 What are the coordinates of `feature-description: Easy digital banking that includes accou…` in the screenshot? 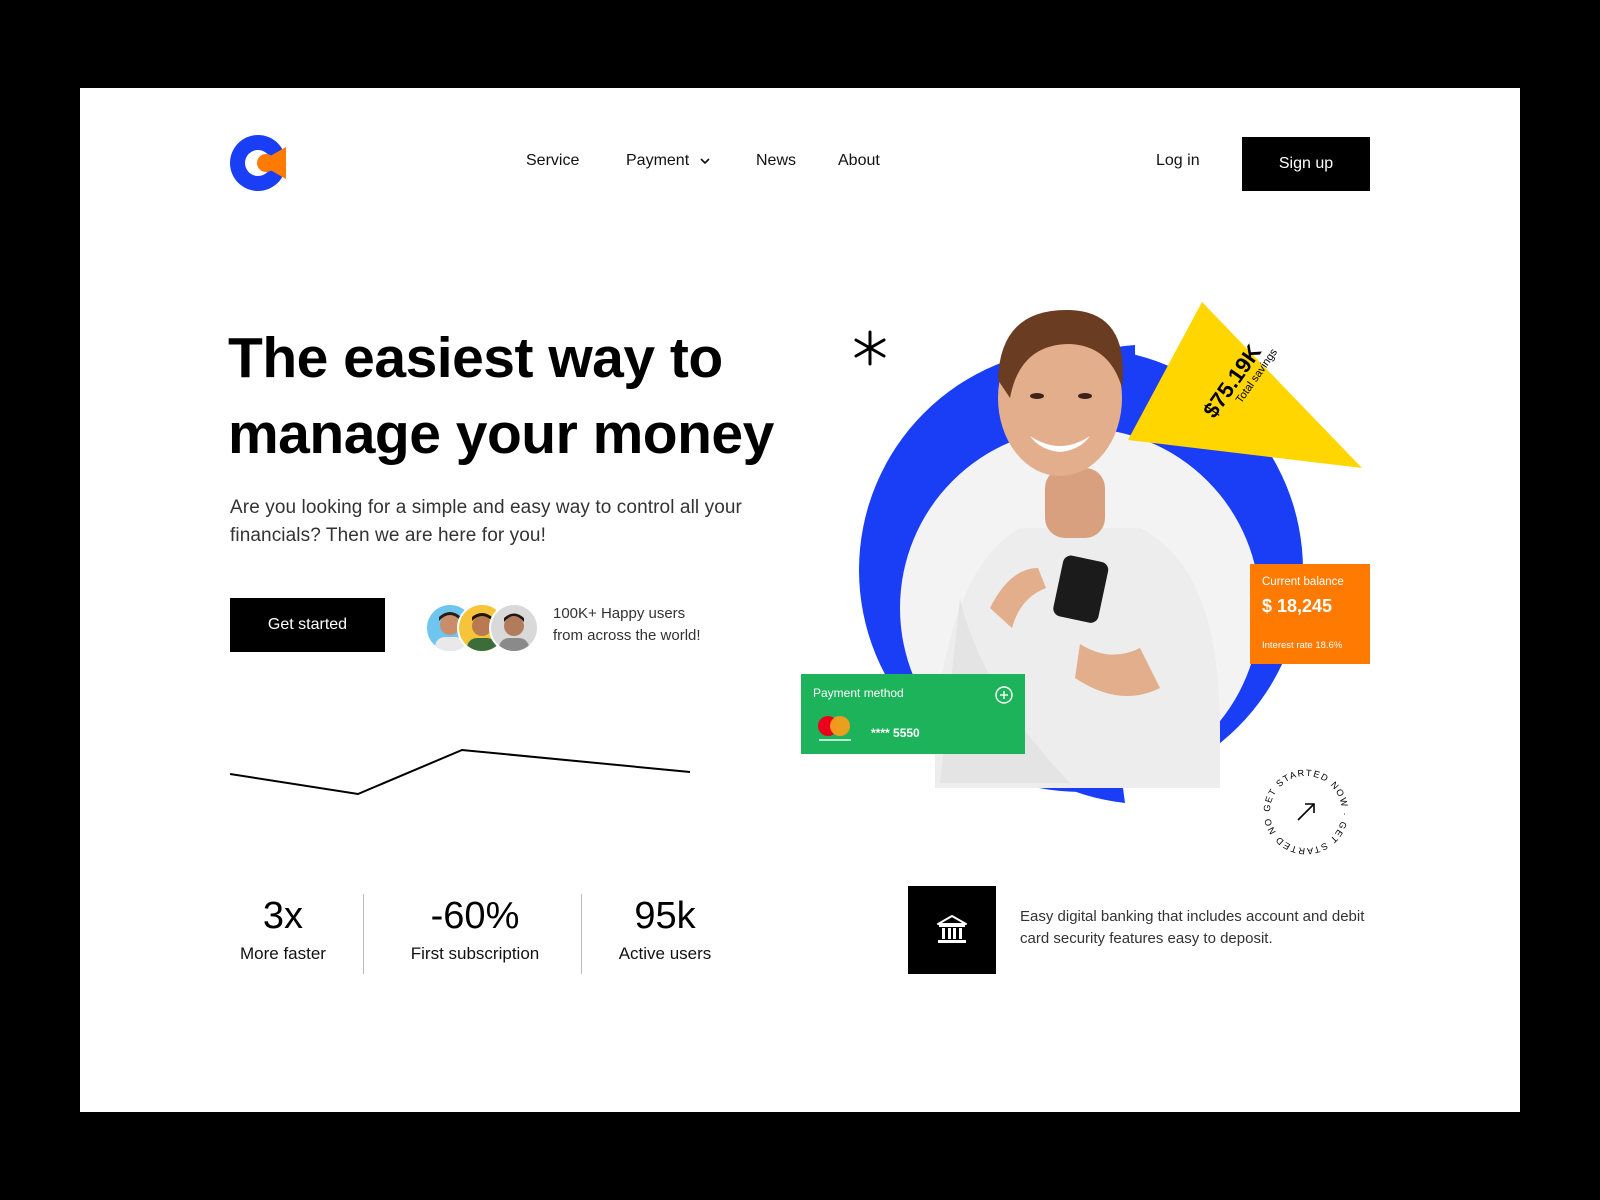 It's located at (1192, 927).